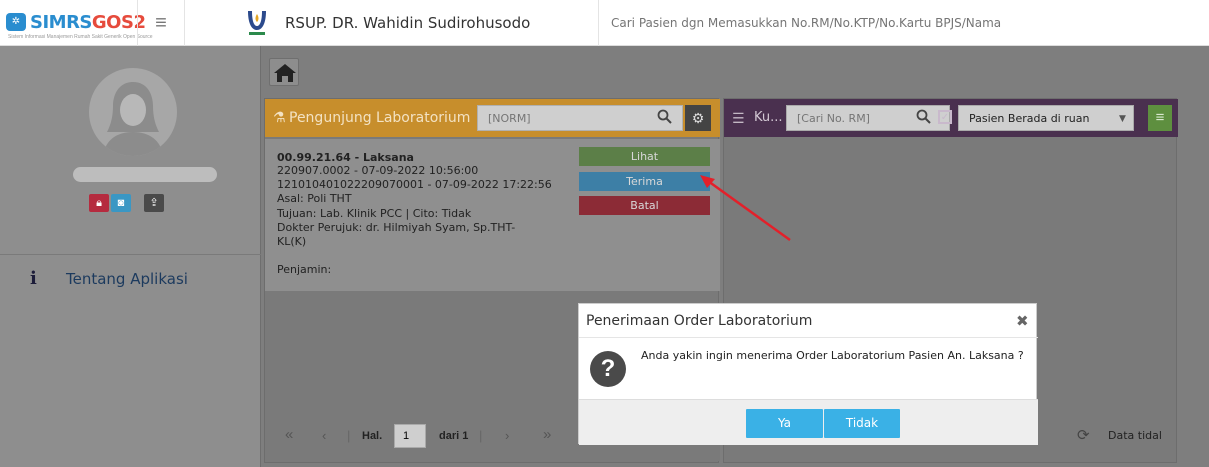  What do you see at coordinates (945, 117) in the screenshot?
I see `checkbox-icon: ✓` at bounding box center [945, 117].